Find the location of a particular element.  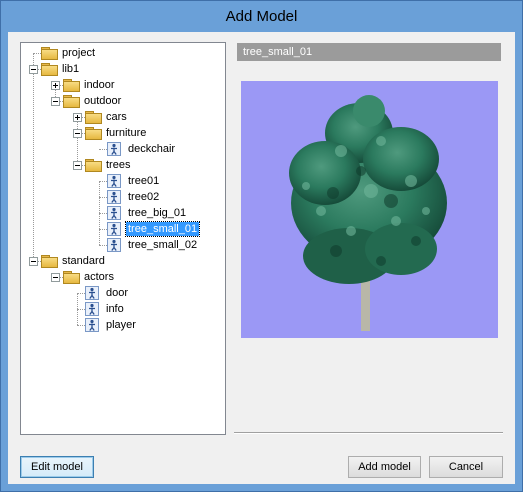

tree-item-label: standard is located at coordinates (83, 261).